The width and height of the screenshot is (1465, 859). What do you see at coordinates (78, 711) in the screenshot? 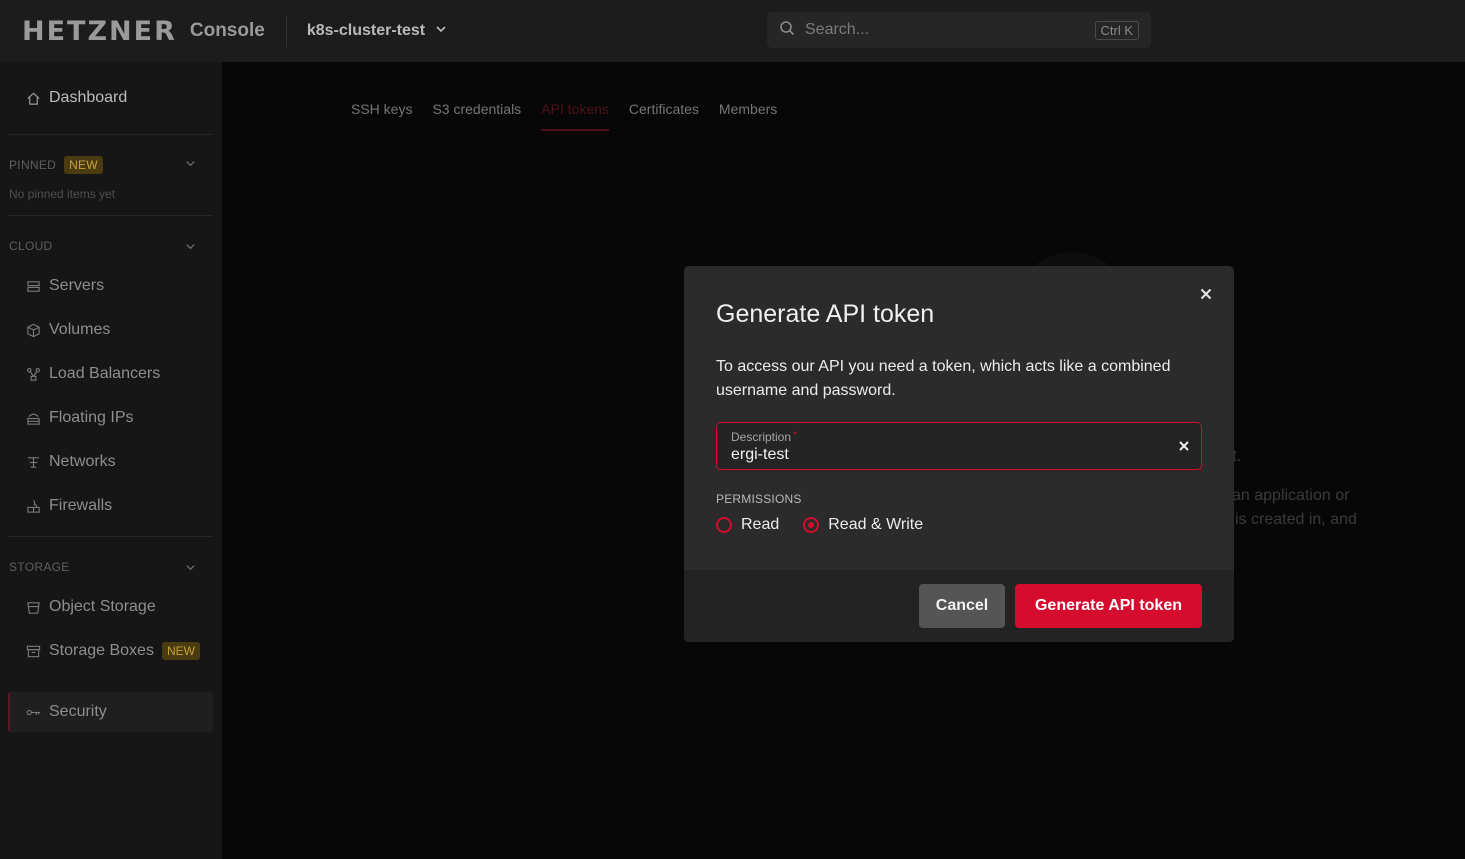
I see `sidebar-item-label: Security` at bounding box center [78, 711].